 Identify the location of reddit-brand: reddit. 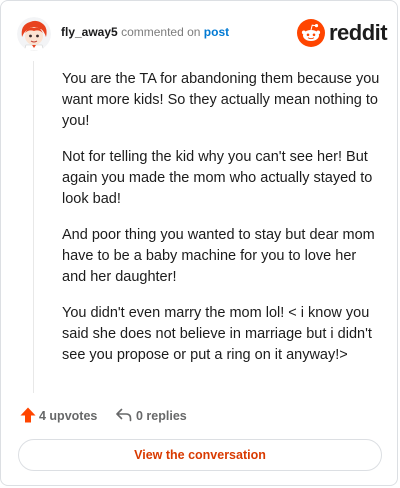
(342, 33).